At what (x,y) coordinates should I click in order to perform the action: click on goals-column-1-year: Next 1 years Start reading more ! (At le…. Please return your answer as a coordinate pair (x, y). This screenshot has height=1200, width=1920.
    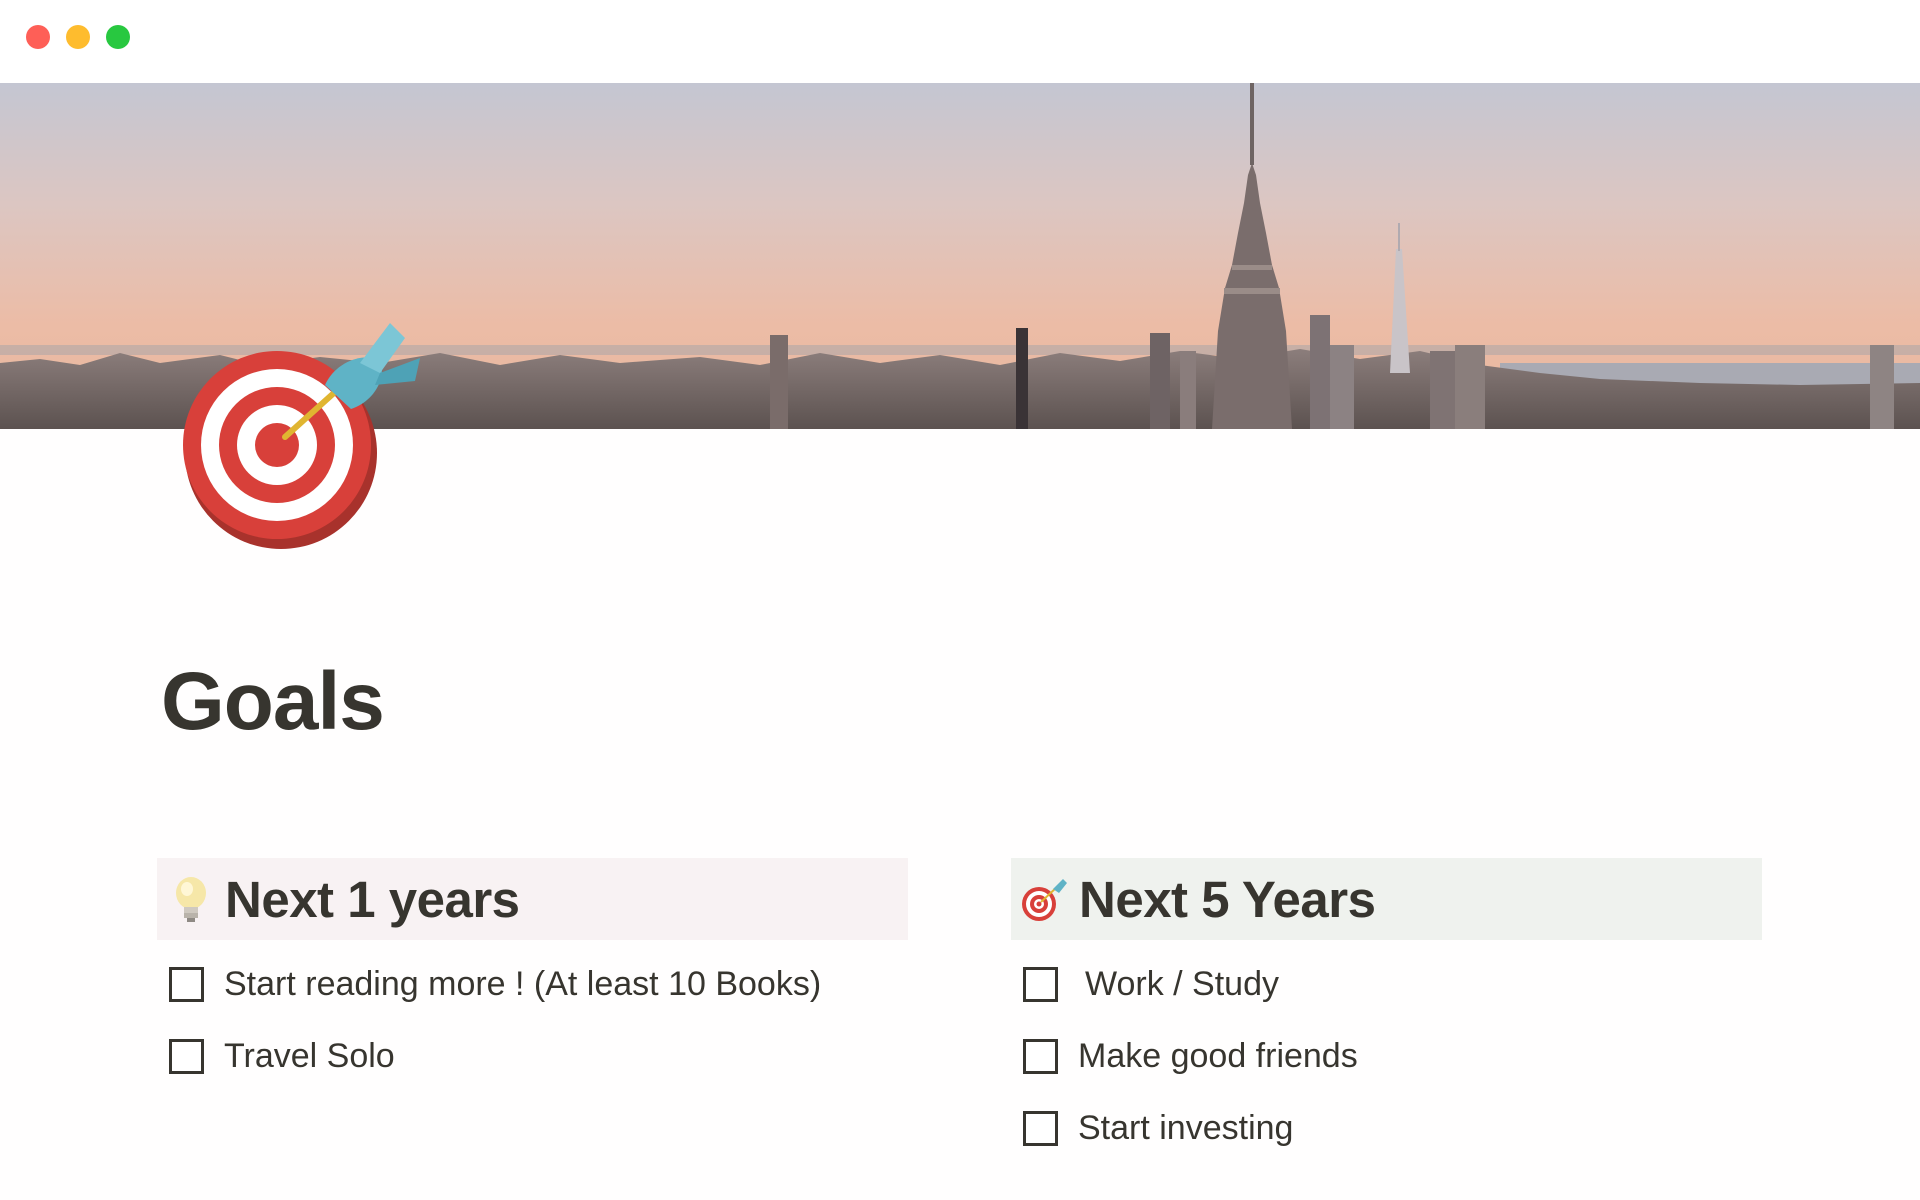
    Looking at the image, I should click on (532, 975).